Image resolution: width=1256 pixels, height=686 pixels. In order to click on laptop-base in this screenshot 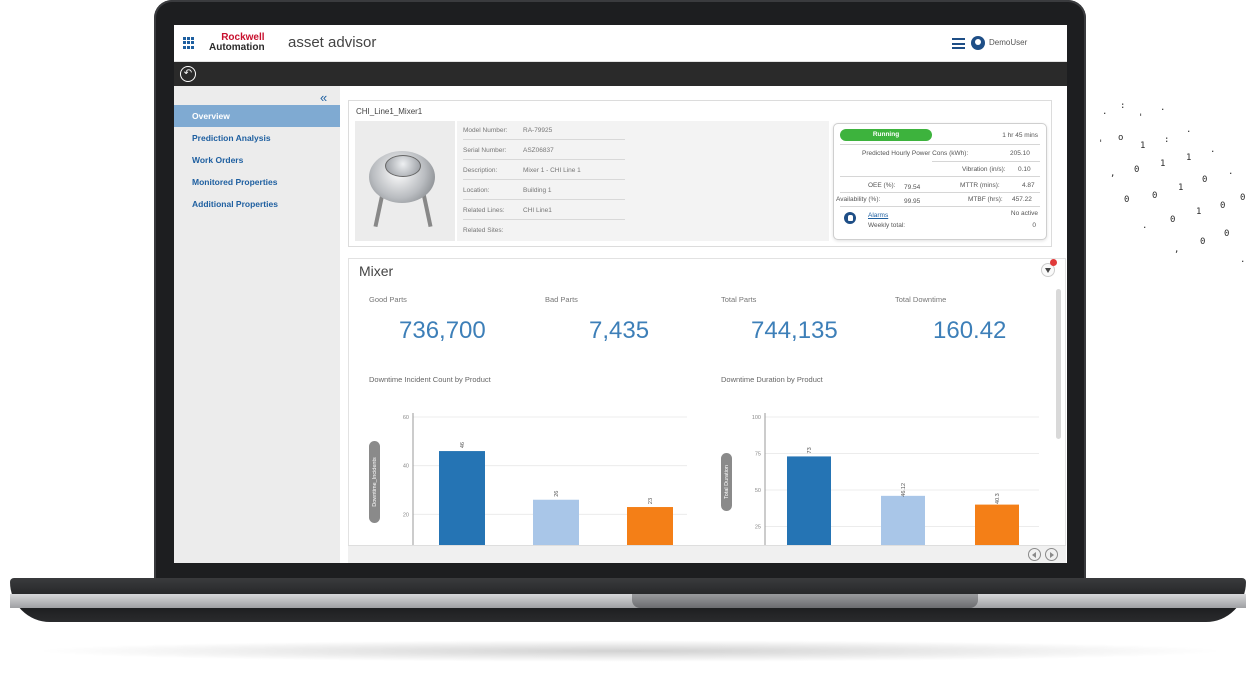, I will do `click(628, 600)`.